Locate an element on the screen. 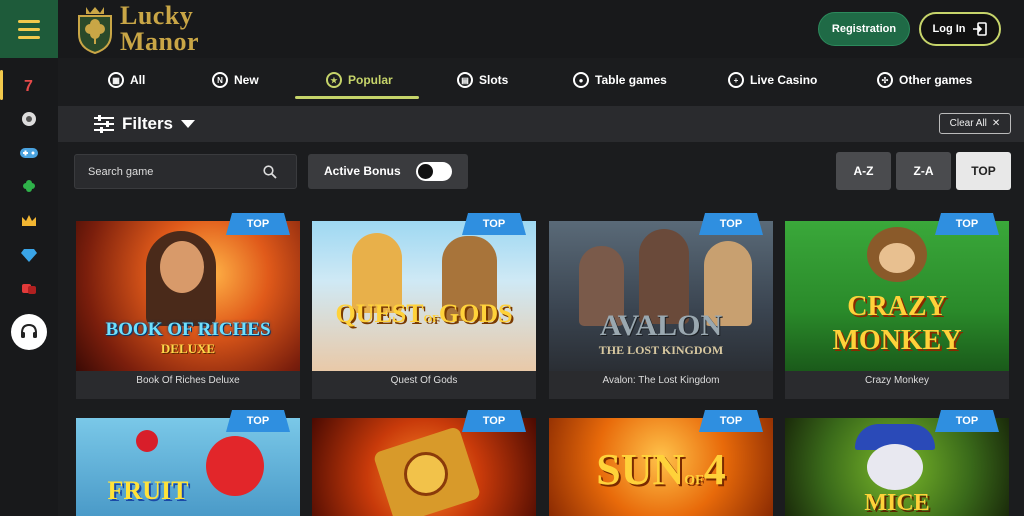 This screenshot has width=1024, height=516. game-art-title: MICE is located at coordinates (897, 503).